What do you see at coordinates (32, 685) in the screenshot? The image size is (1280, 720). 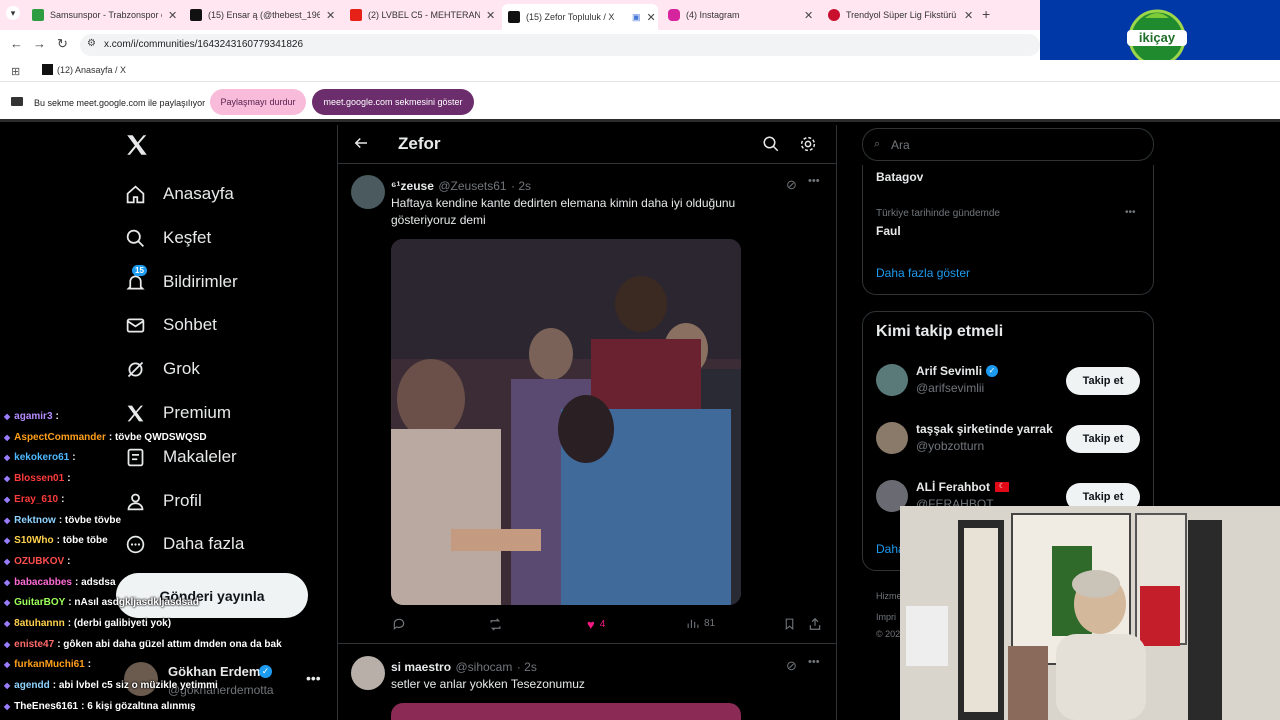 I see `chat-username: agendd` at bounding box center [32, 685].